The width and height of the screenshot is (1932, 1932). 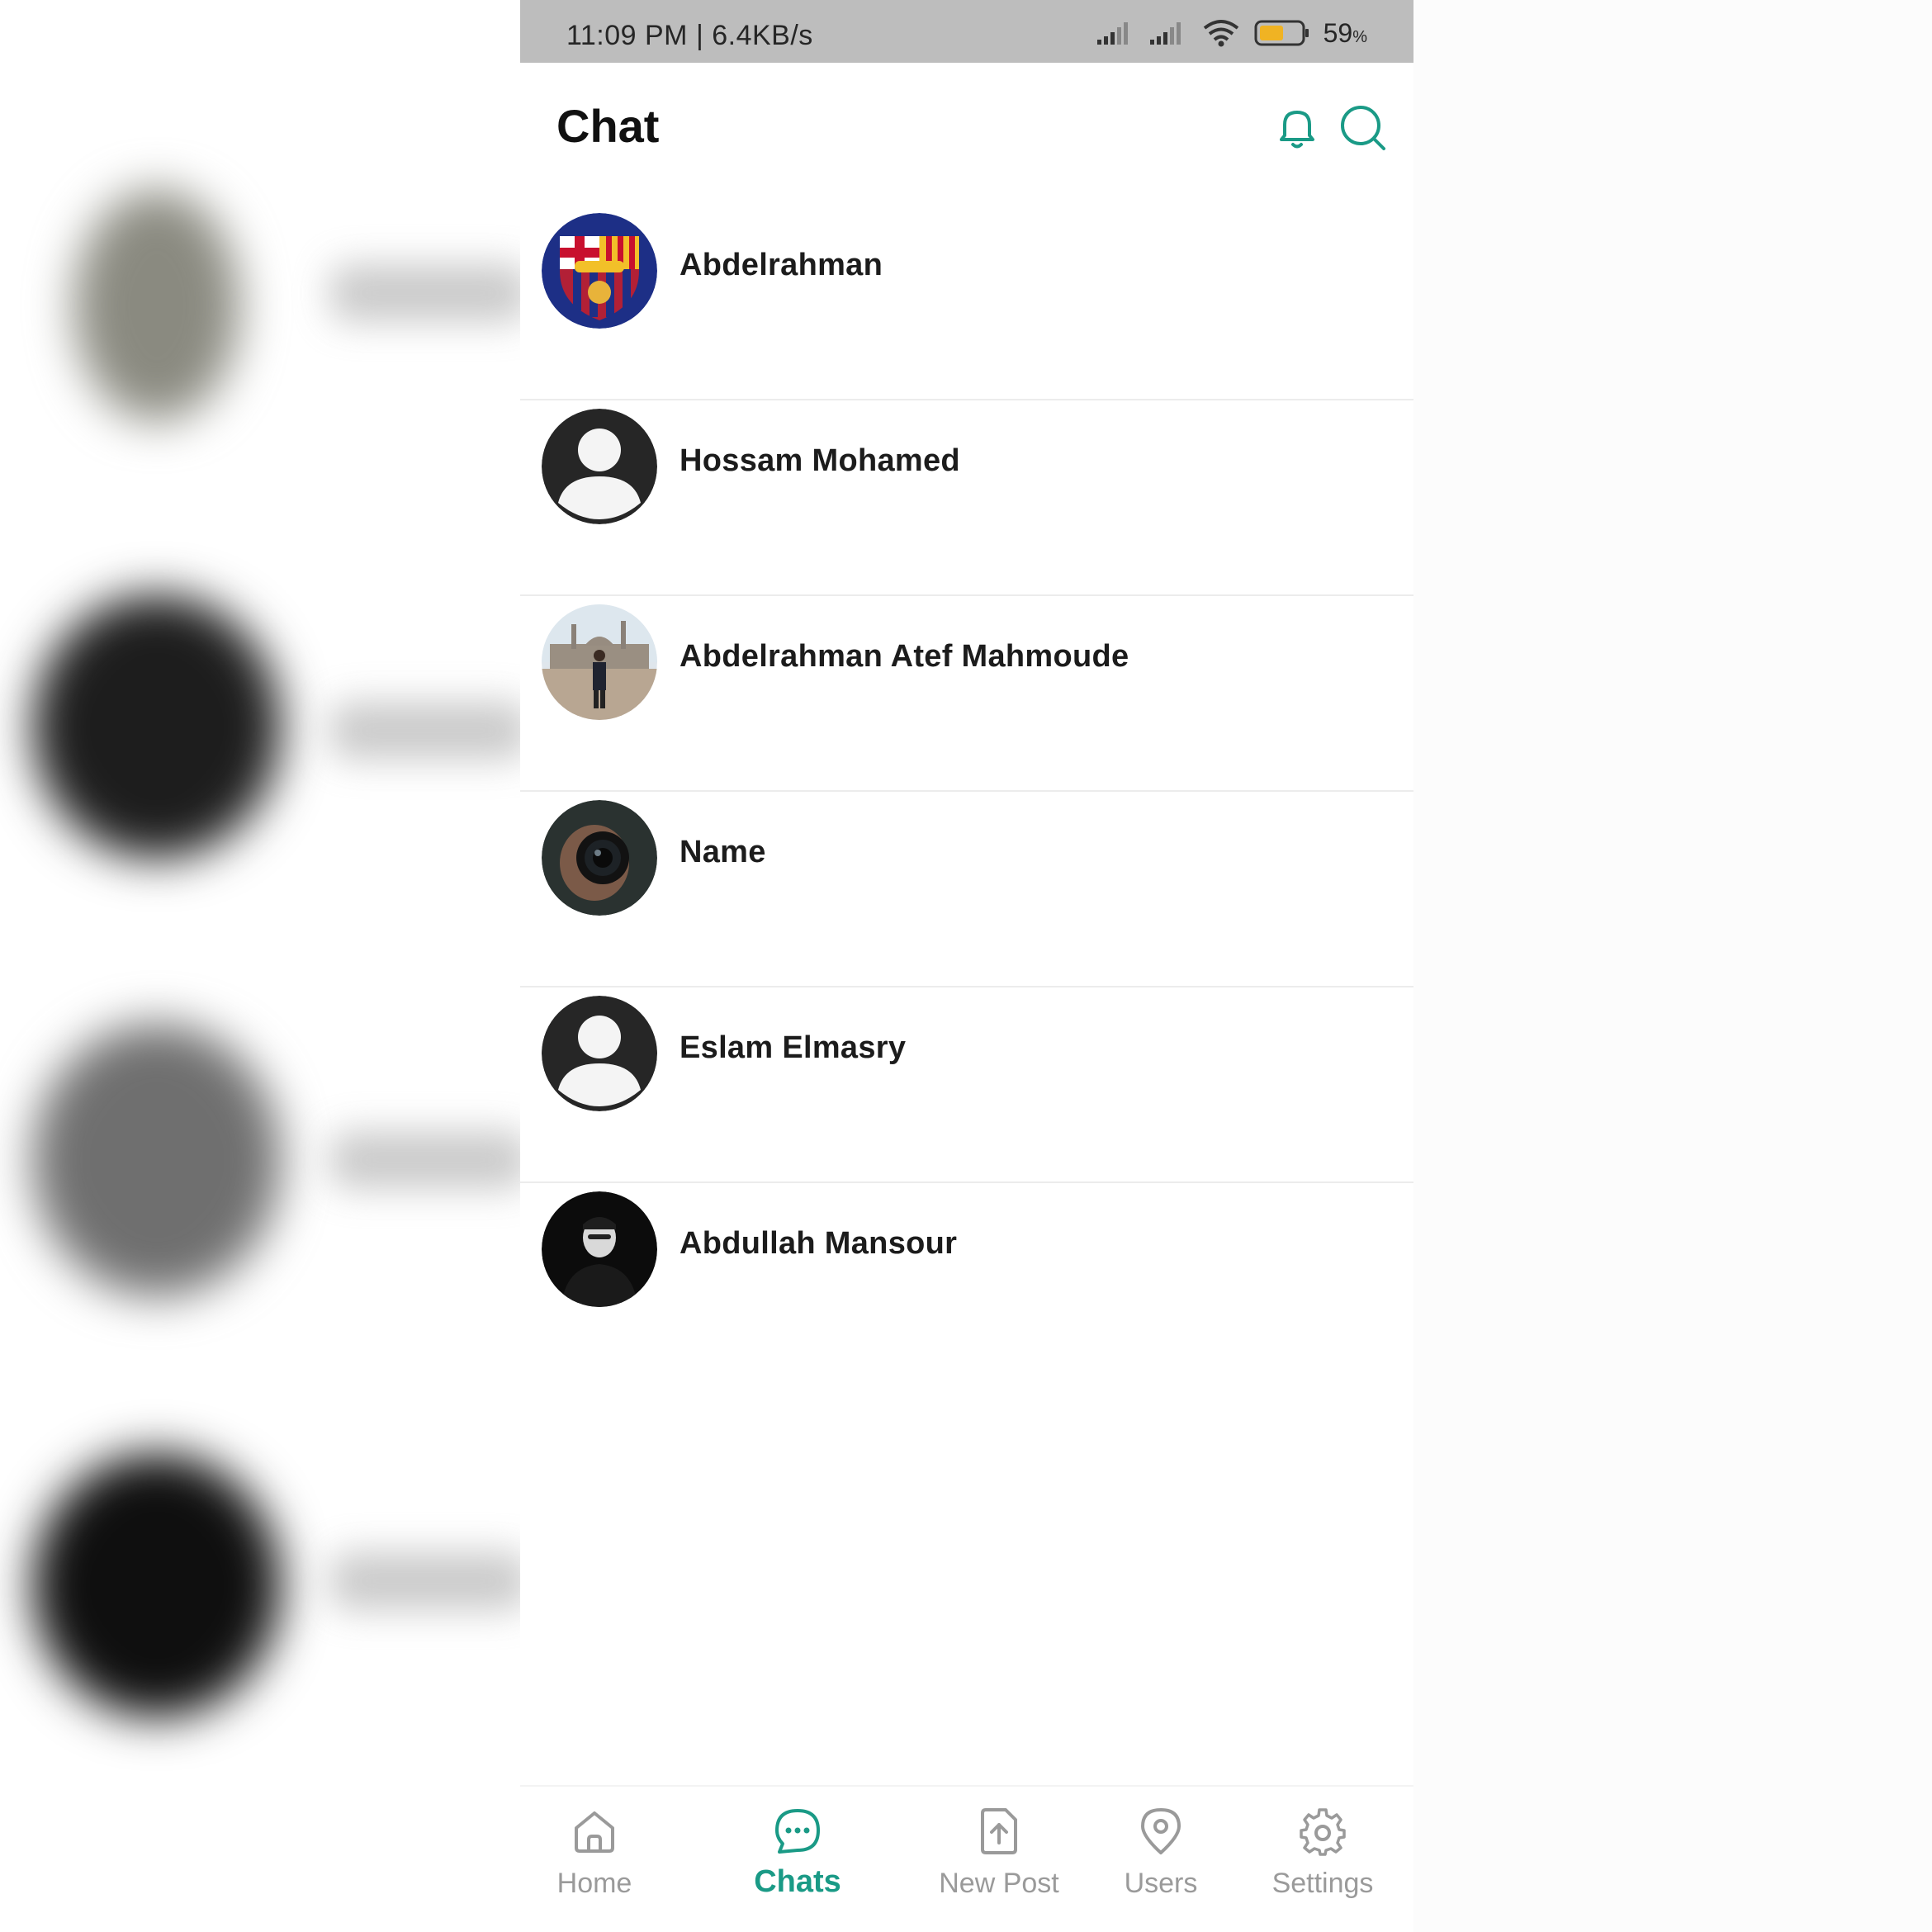 I want to click on chat-list-item: Abdelrahman, so click(x=966, y=302).